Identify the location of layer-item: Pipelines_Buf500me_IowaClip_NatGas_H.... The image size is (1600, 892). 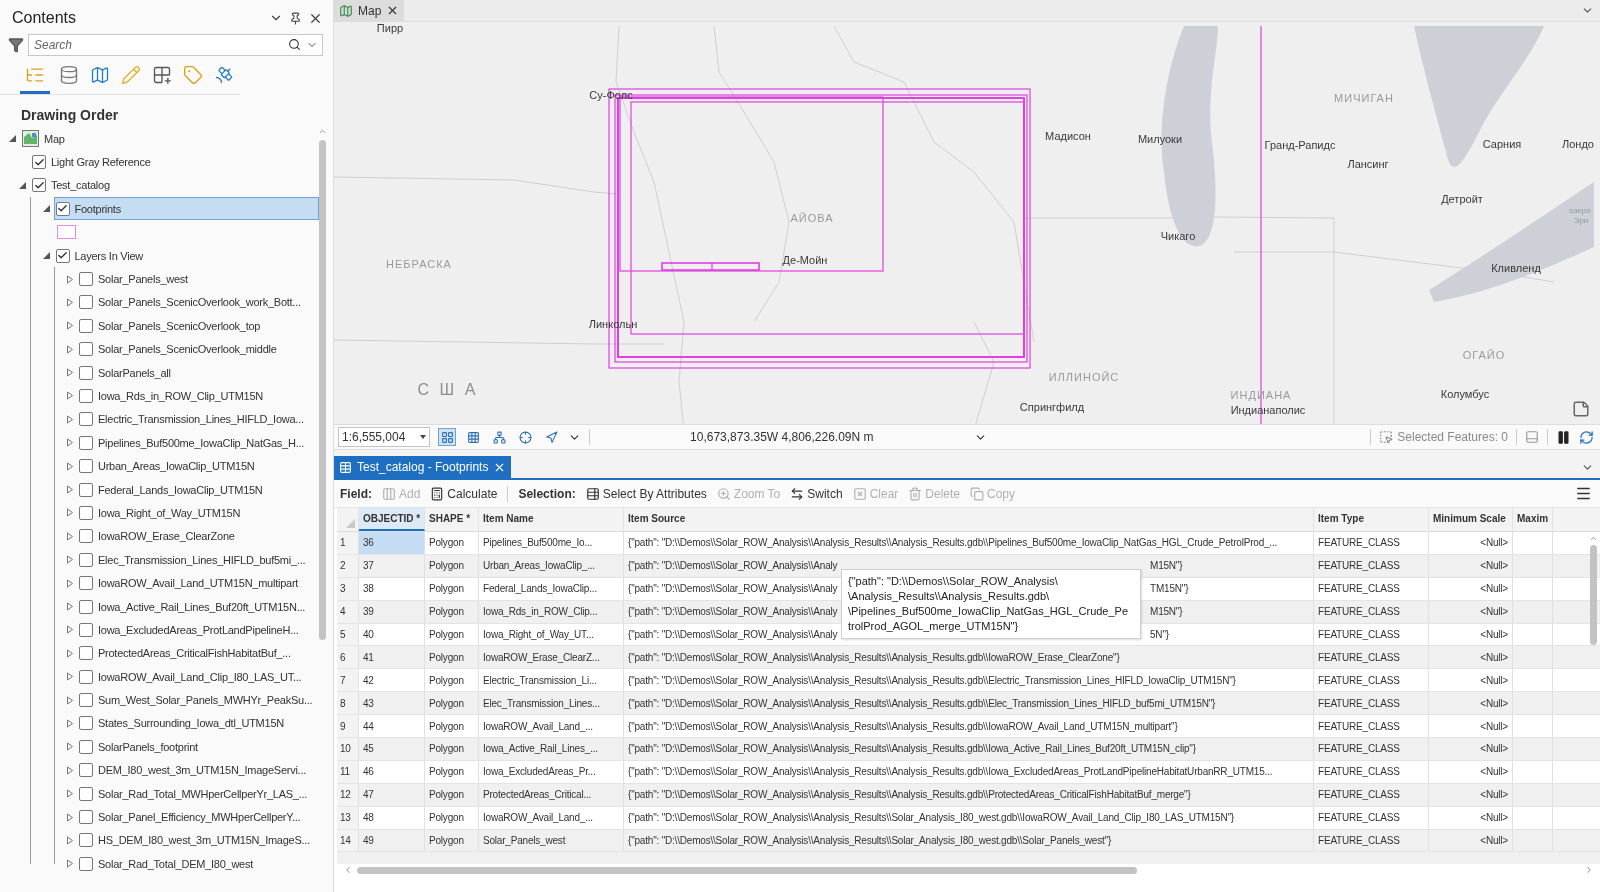
(198, 443).